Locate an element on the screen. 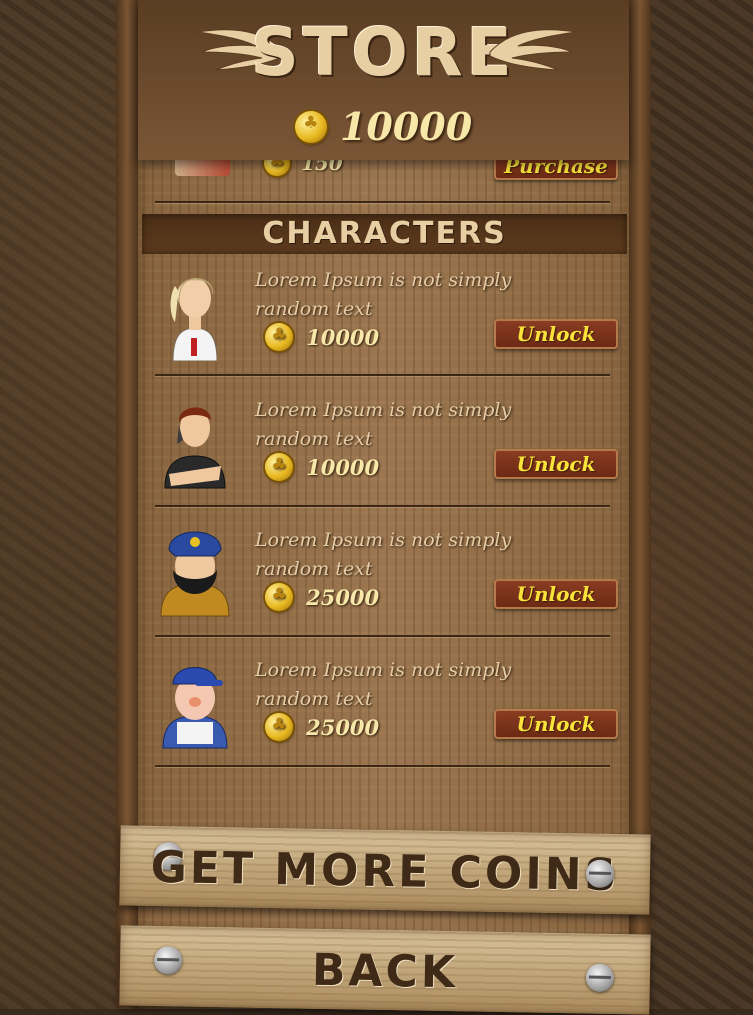  coin-balance: 10000 is located at coordinates (383, 126).